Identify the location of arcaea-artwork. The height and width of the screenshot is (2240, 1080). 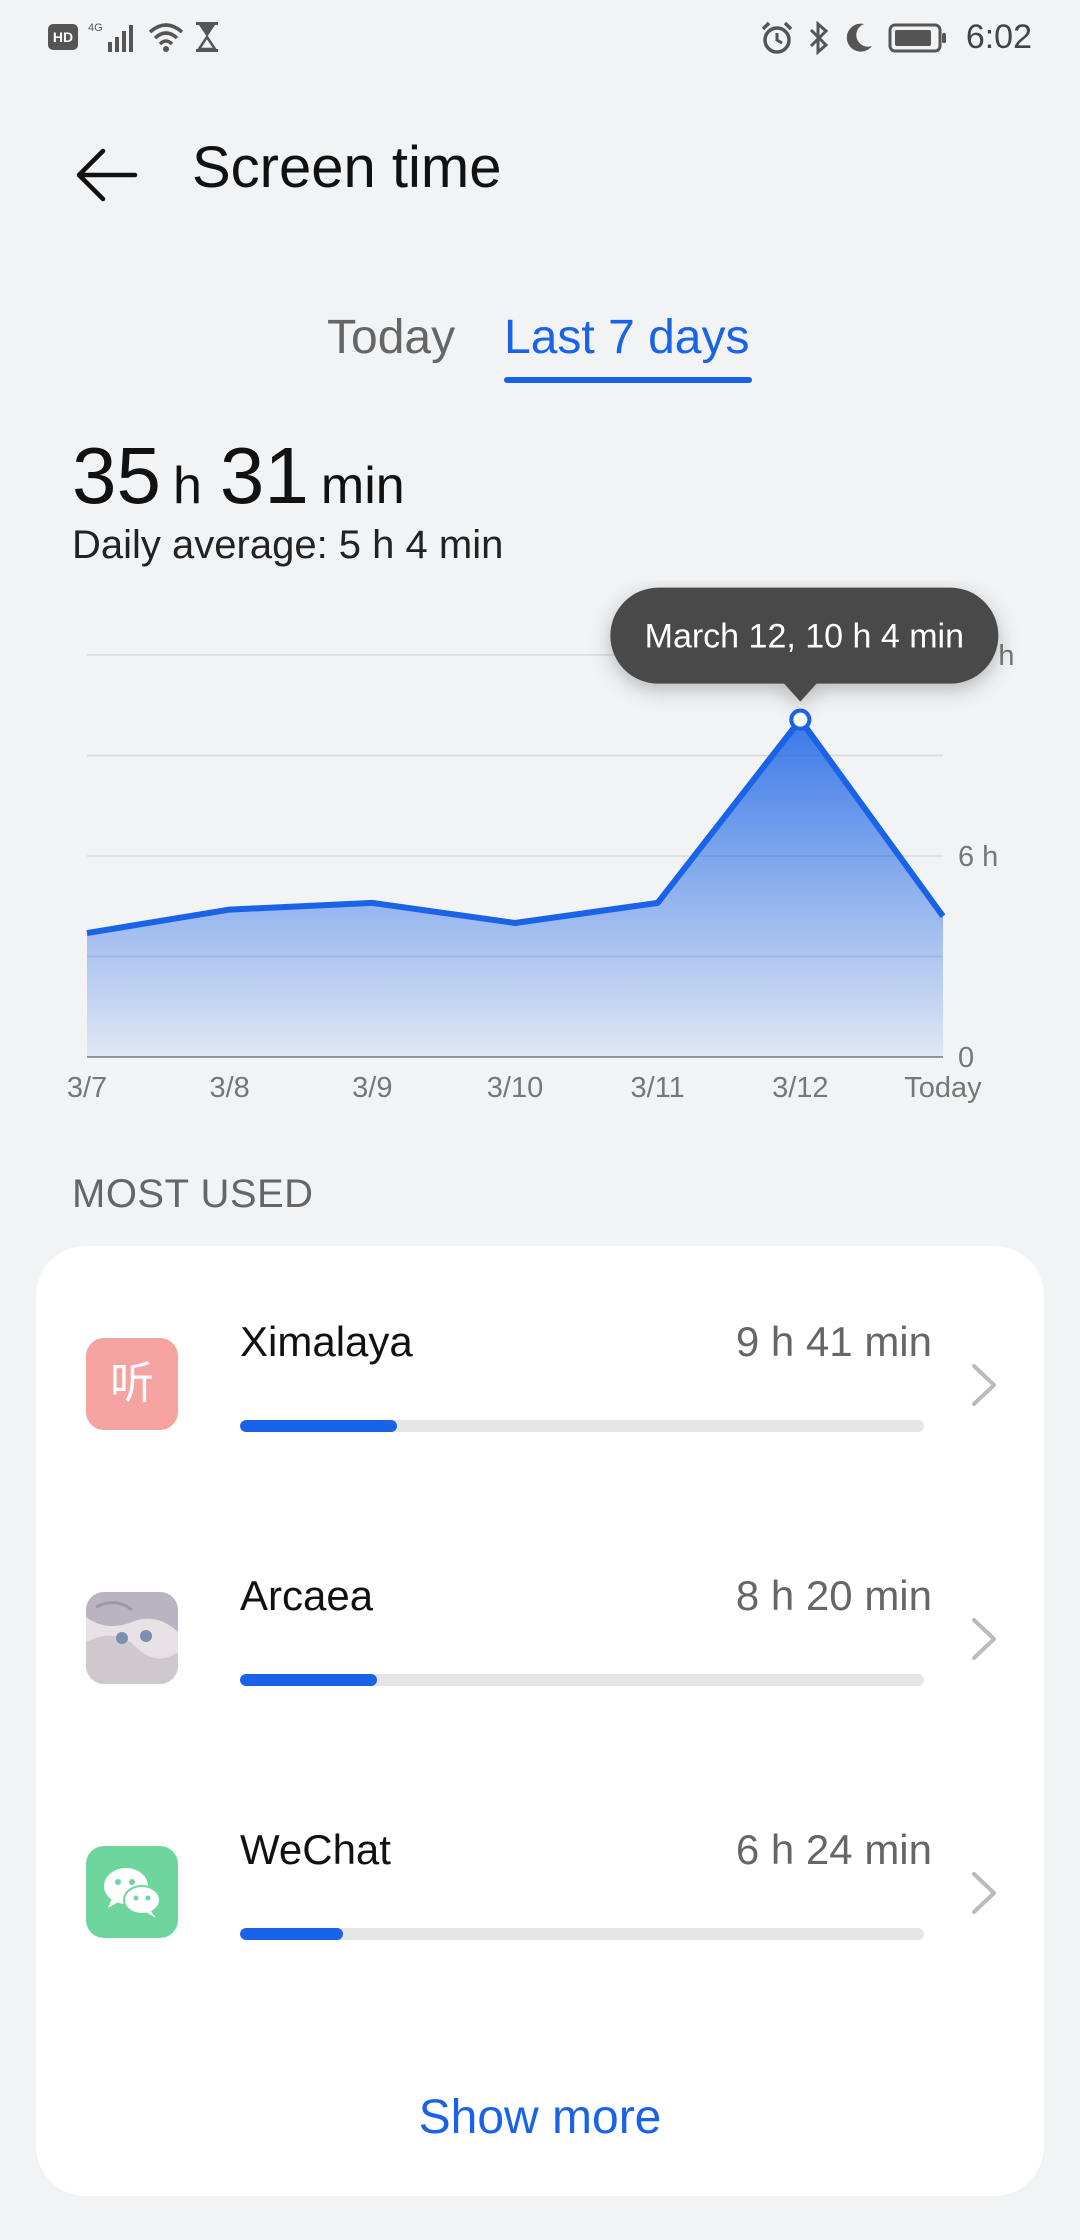
(132, 1638).